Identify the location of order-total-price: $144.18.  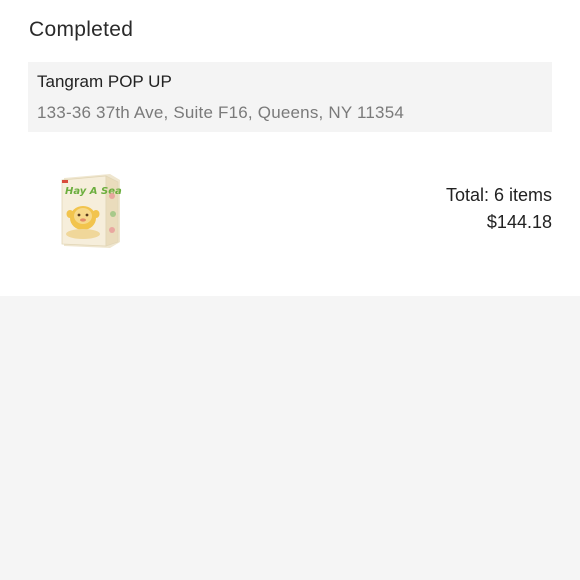
(519, 222).